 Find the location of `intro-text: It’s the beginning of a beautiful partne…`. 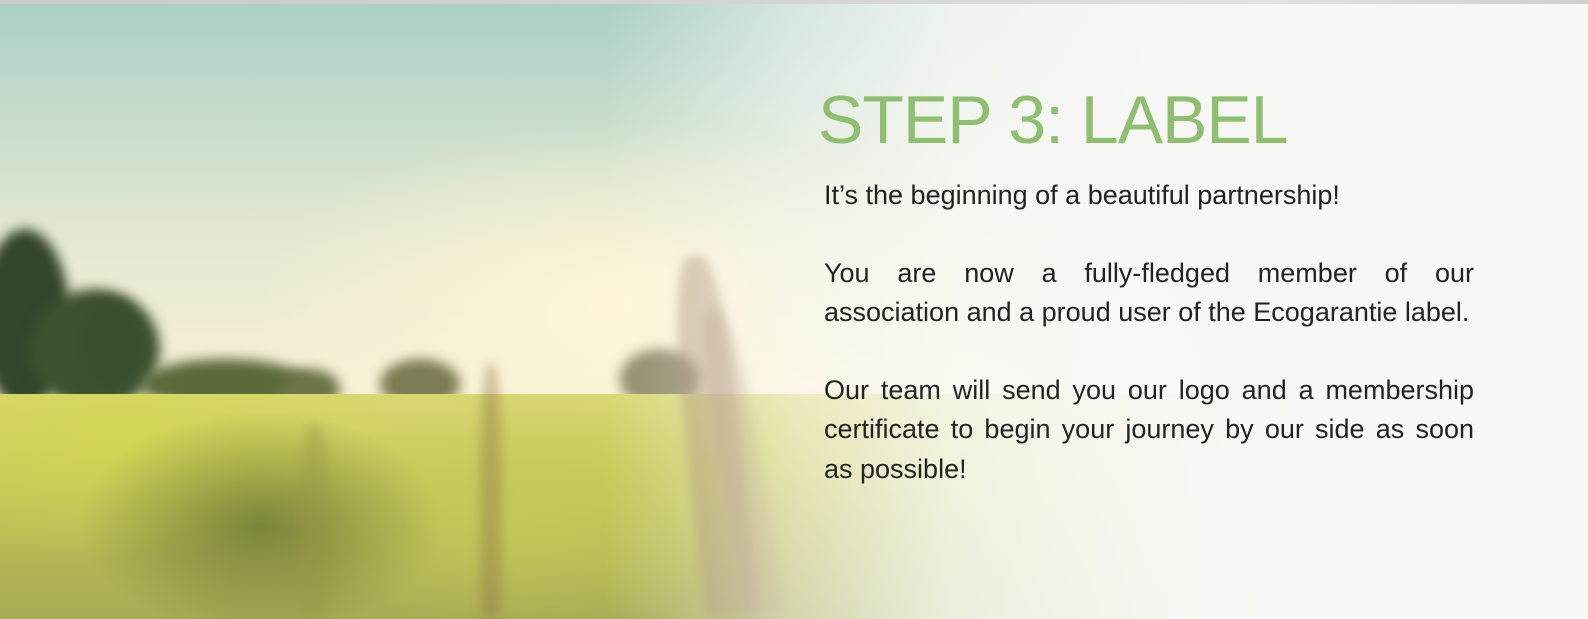

intro-text: It’s the beginning of a beautiful partne… is located at coordinates (1082, 195).